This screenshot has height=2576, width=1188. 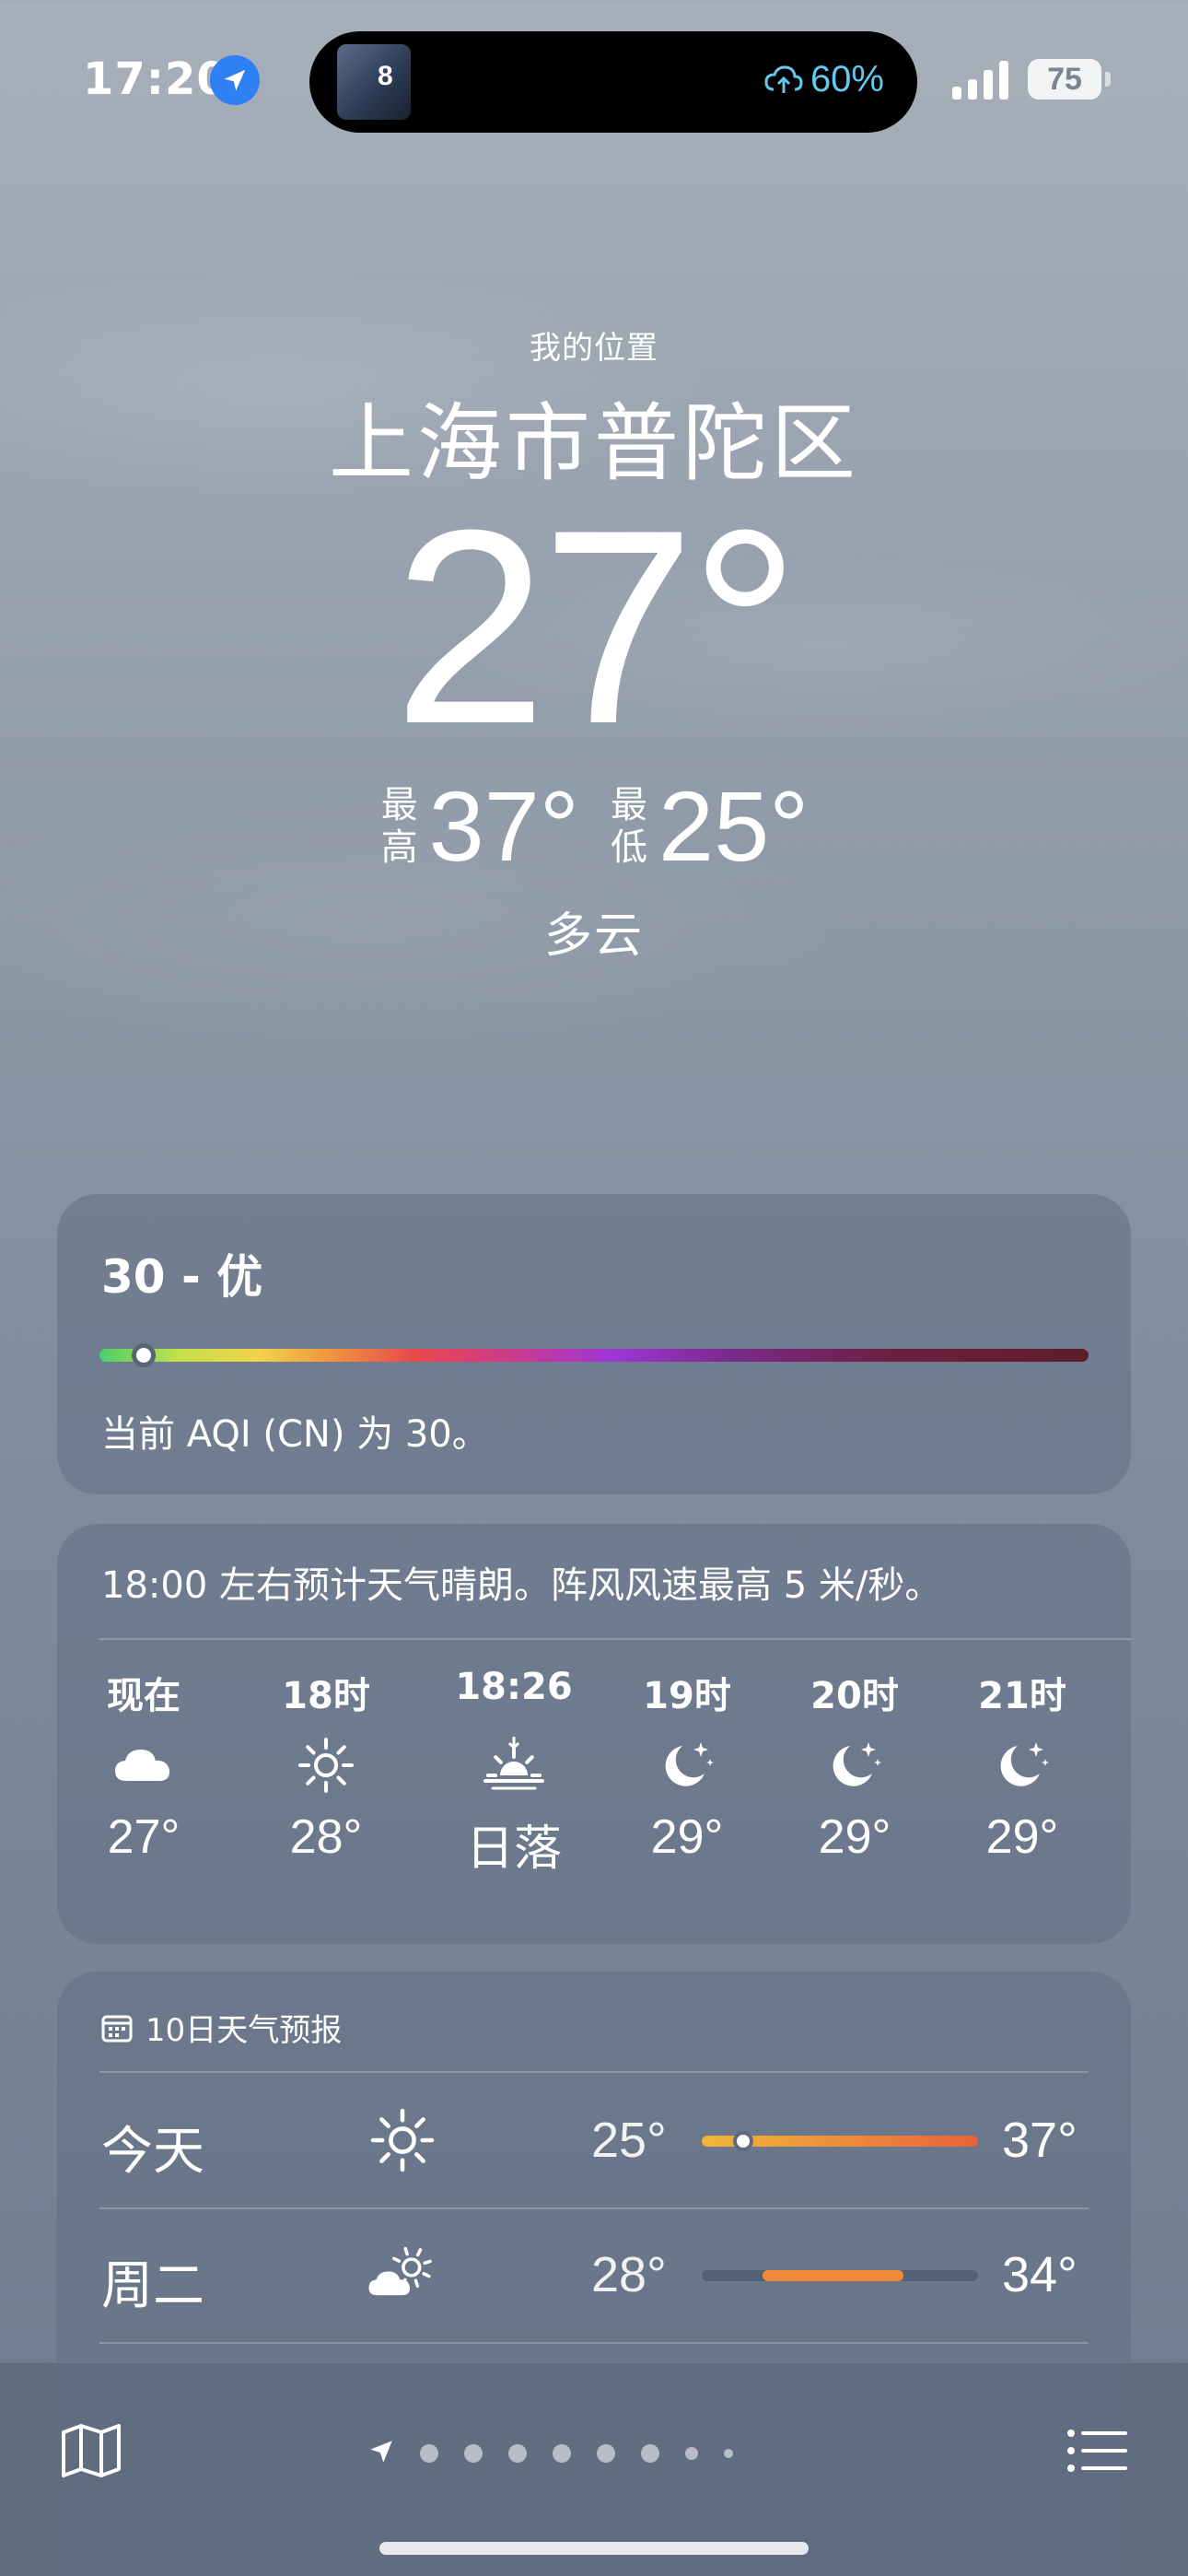 I want to click on hourly-item: 20时 29°, so click(x=854, y=1765).